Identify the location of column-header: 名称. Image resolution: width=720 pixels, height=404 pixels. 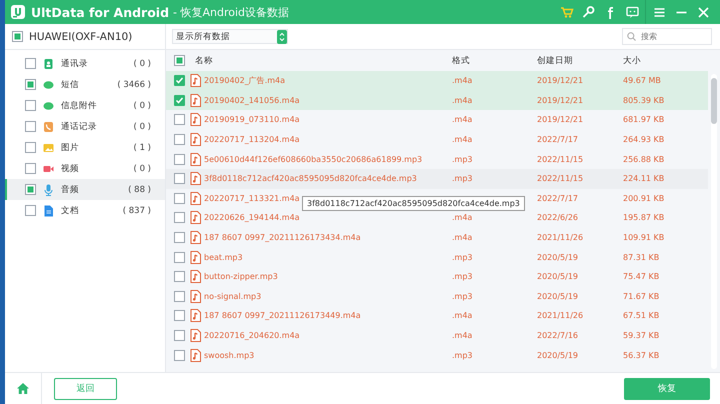
(204, 60).